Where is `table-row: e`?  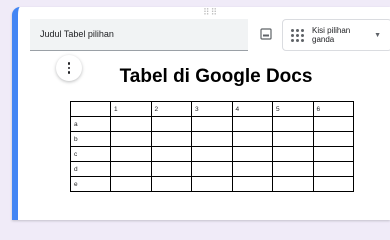 table-row: e is located at coordinates (212, 184).